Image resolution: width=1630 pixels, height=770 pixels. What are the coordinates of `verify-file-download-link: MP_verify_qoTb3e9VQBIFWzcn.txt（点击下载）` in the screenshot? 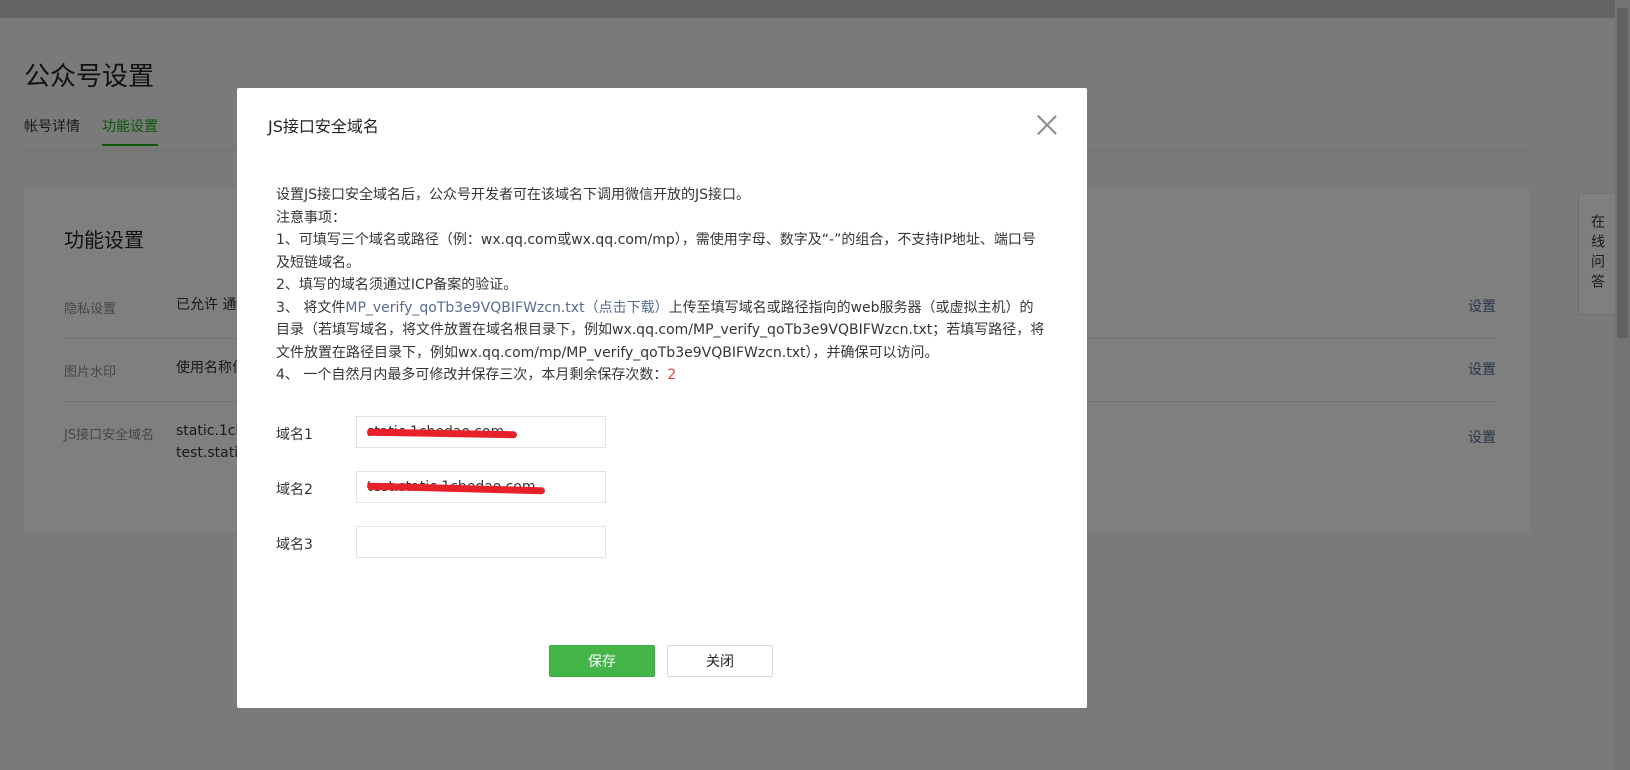 It's located at (506, 308).